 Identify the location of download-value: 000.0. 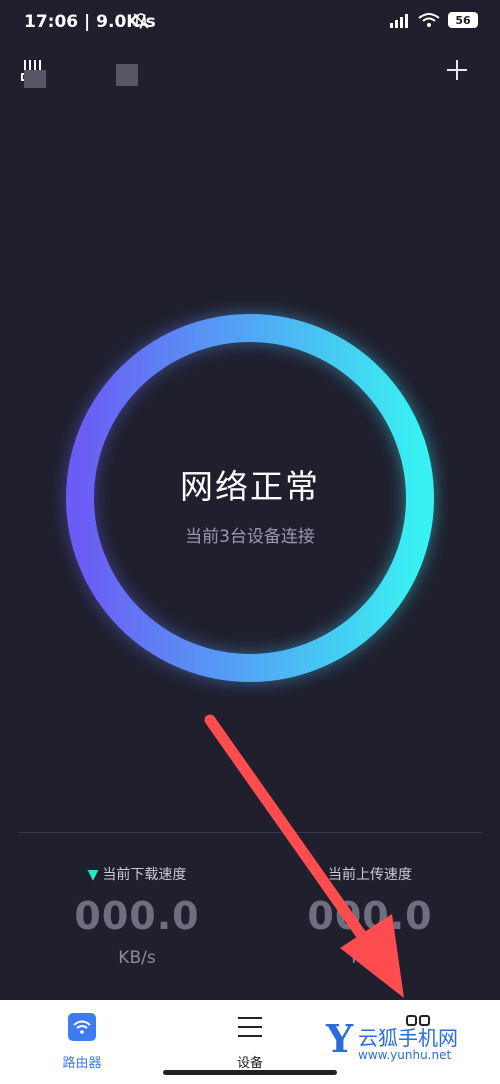
(137, 916).